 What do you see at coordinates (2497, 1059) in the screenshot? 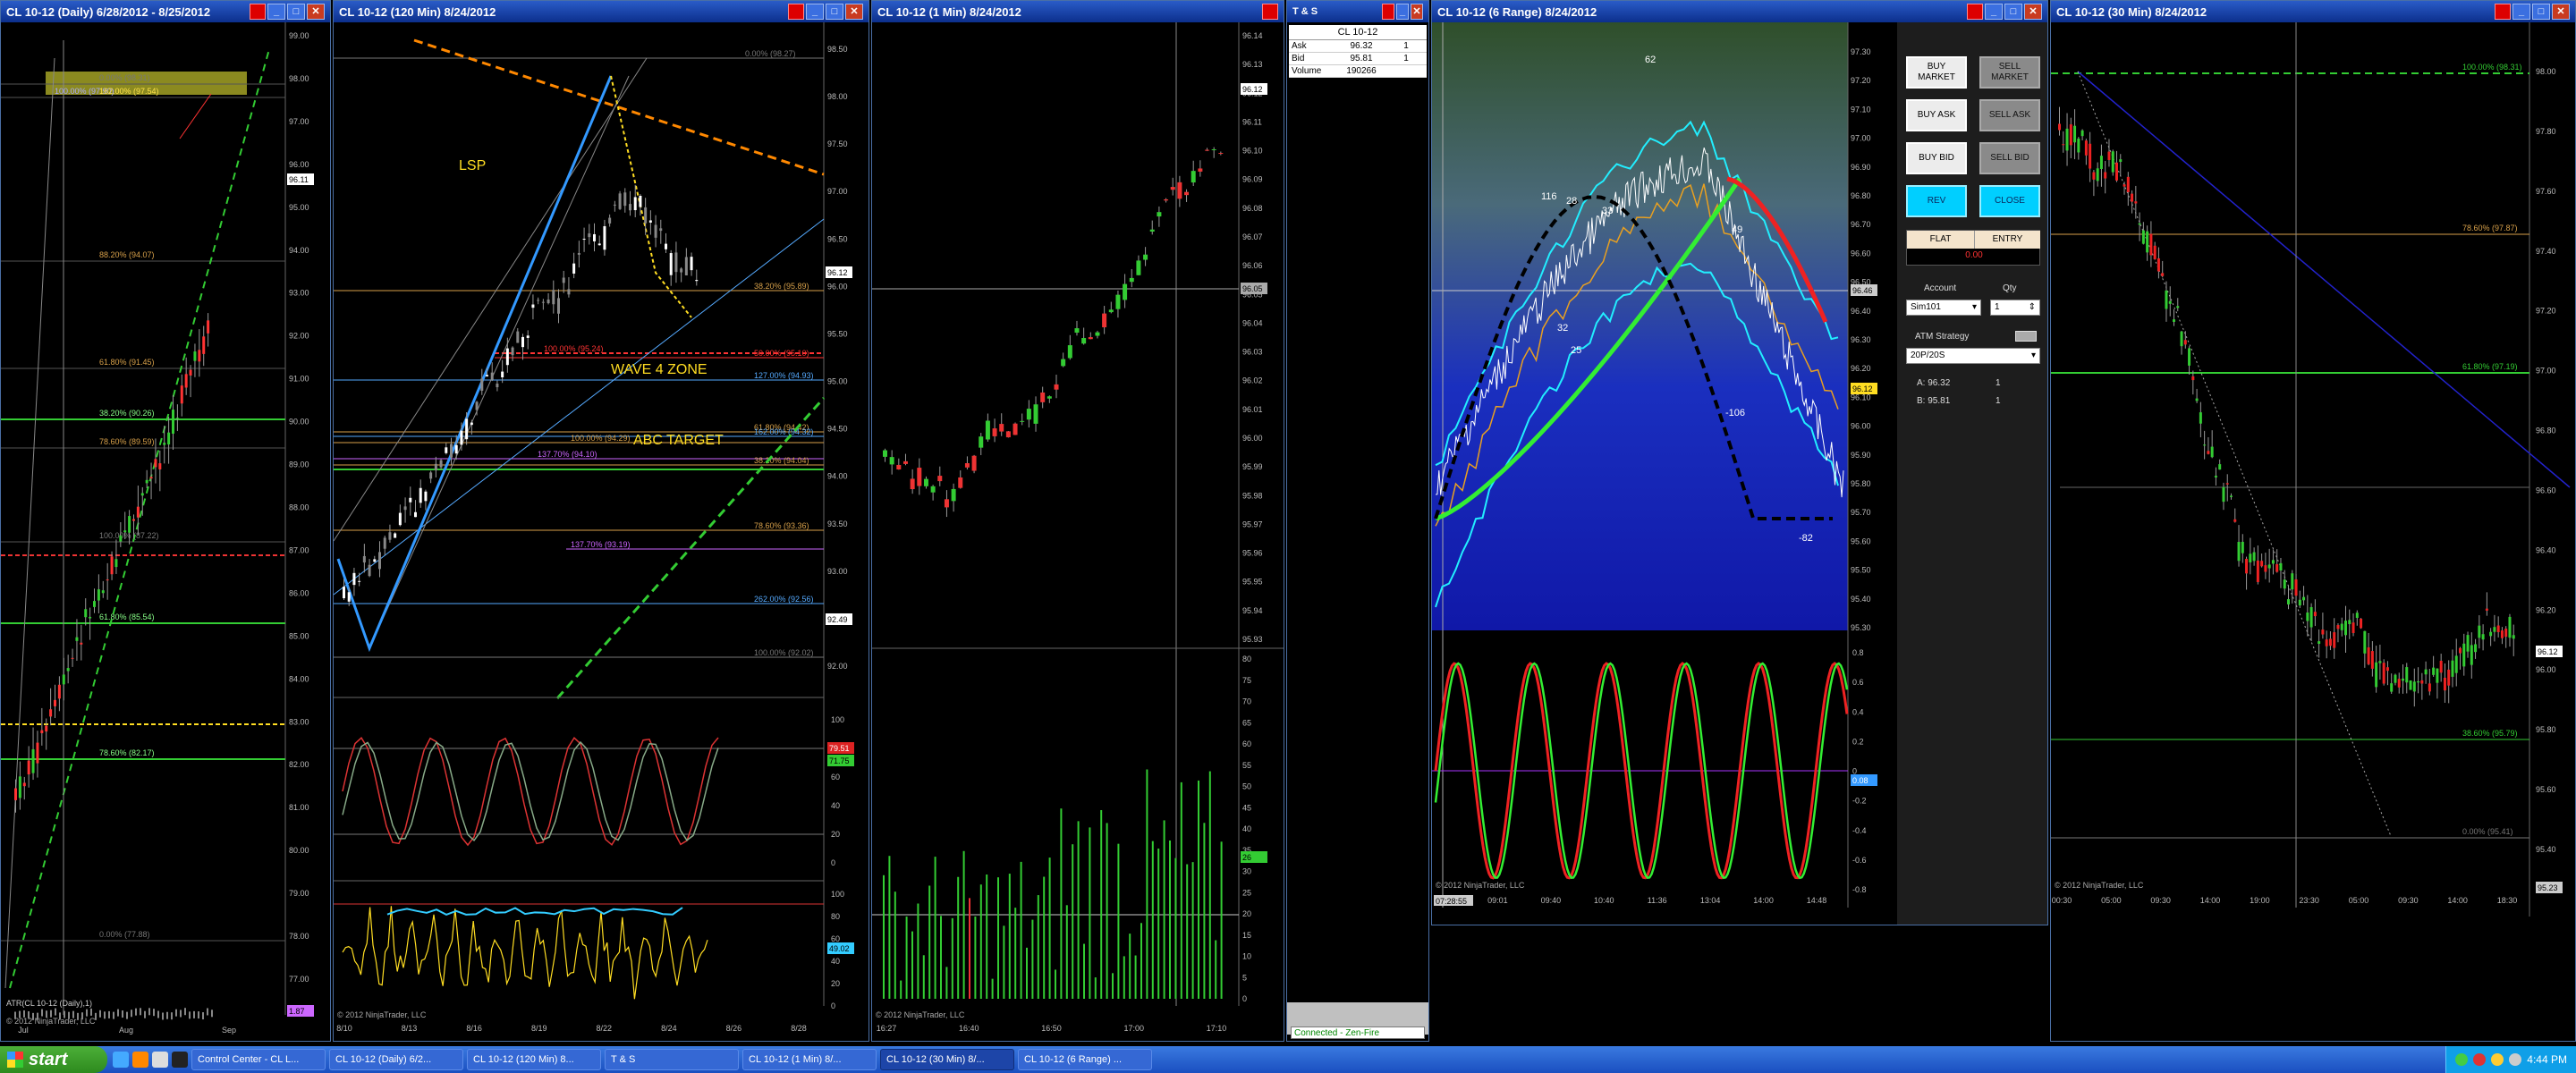
I see `update-icon` at bounding box center [2497, 1059].